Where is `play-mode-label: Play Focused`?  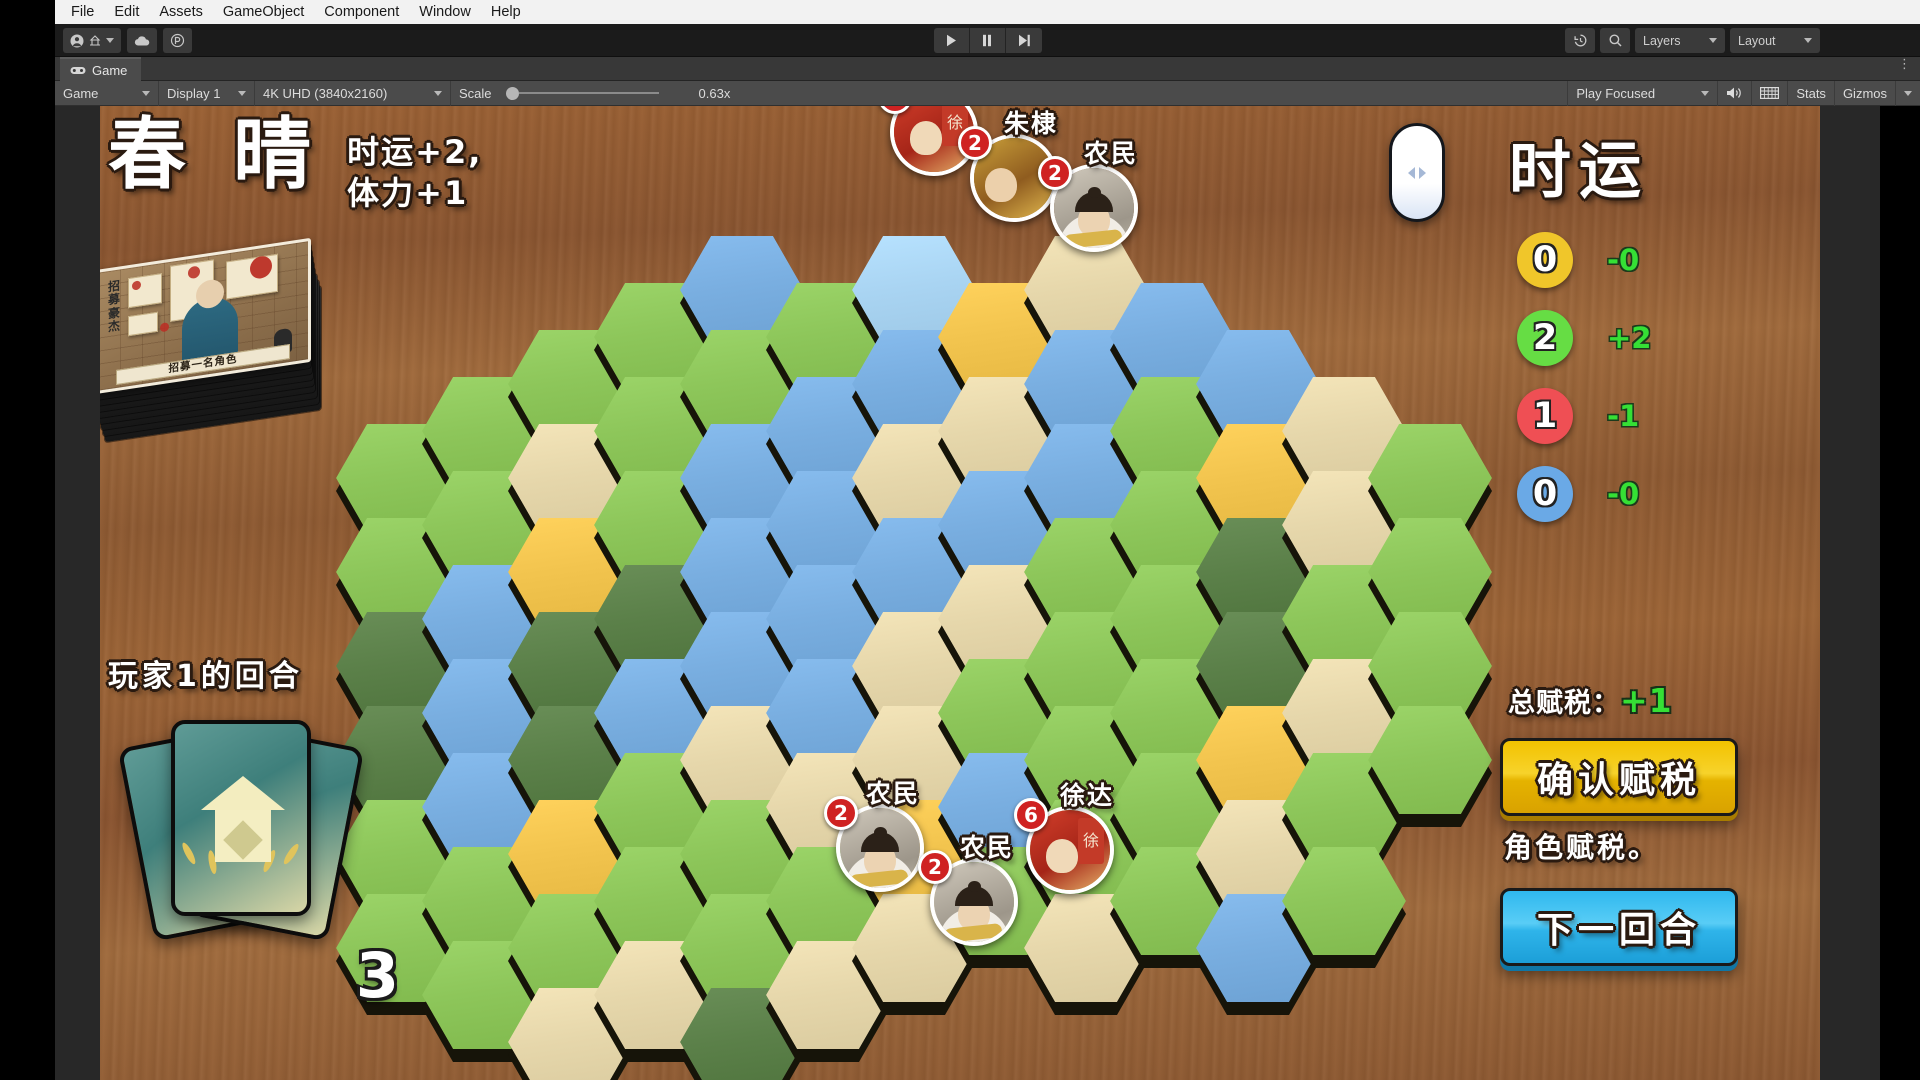
play-mode-label: Play Focused is located at coordinates (1616, 93).